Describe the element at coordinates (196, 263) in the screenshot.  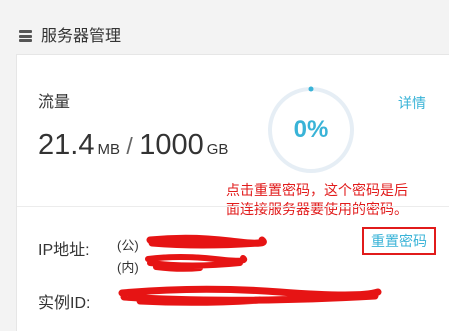
I see `private-ip-redaction` at that location.